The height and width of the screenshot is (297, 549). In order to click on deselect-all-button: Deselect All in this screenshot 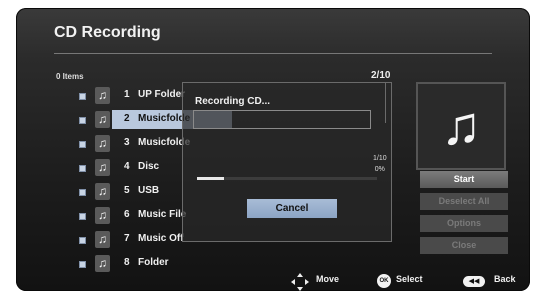, I will do `click(464, 201)`.